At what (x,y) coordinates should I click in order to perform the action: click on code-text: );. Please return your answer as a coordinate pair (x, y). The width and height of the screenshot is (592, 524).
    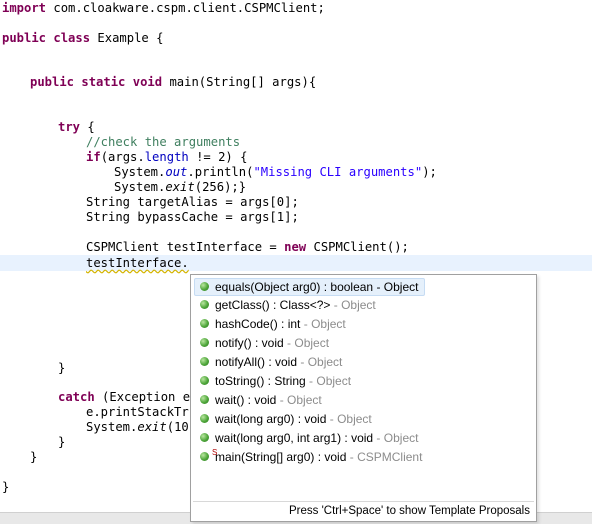
    Looking at the image, I should click on (429, 172).